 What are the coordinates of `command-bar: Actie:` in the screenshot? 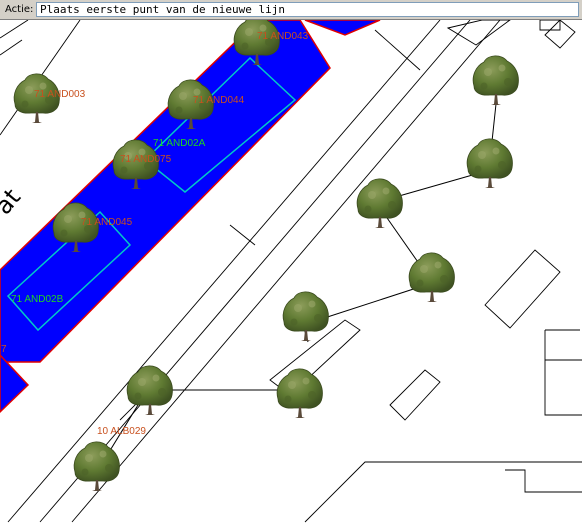 It's located at (291, 10).